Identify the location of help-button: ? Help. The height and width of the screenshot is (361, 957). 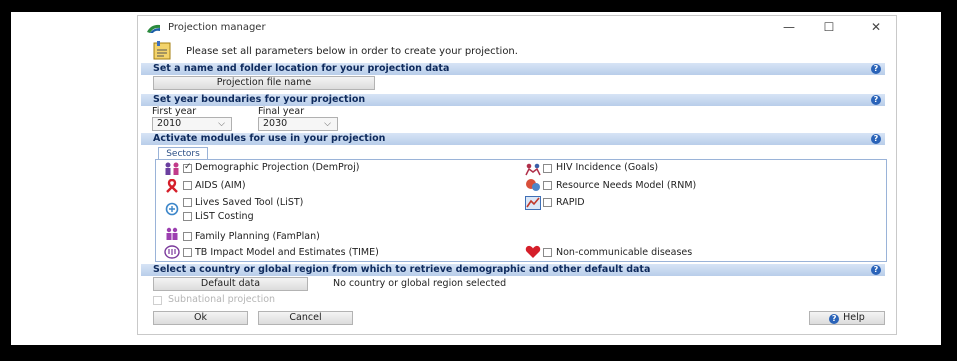
(847, 318).